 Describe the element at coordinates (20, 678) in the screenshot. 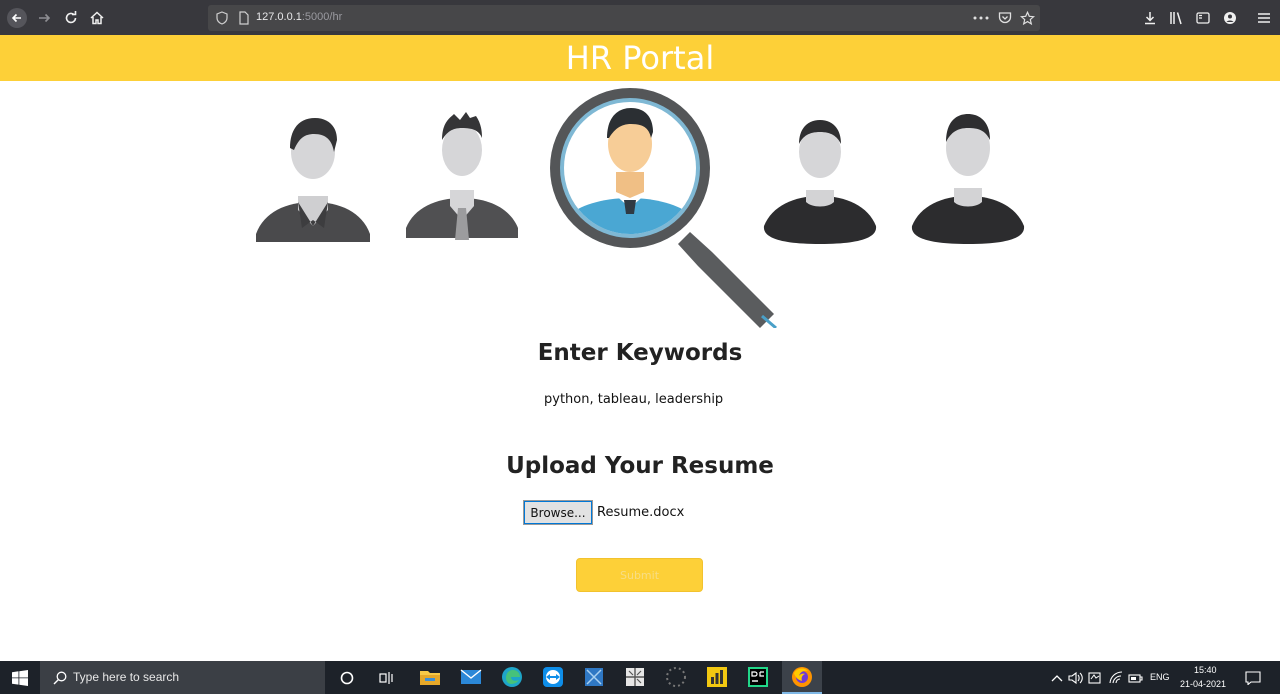

I see `windows-start-icon` at that location.